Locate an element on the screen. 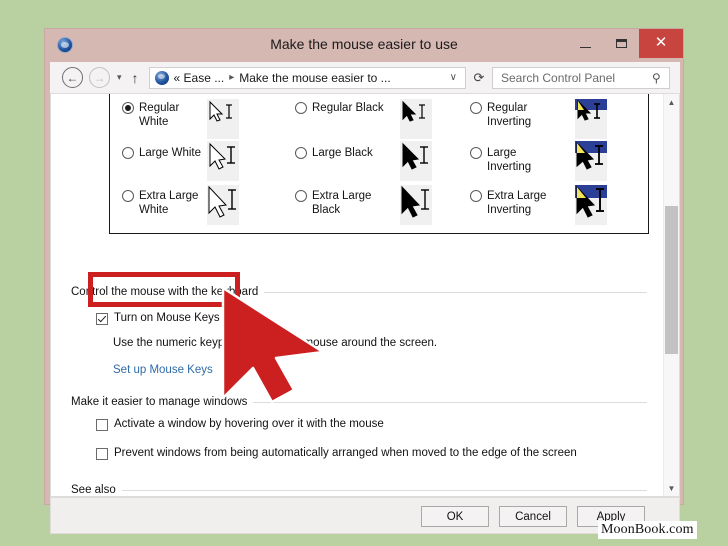 The image size is (728, 546). forward-arrow-icon: → is located at coordinates (99, 77).